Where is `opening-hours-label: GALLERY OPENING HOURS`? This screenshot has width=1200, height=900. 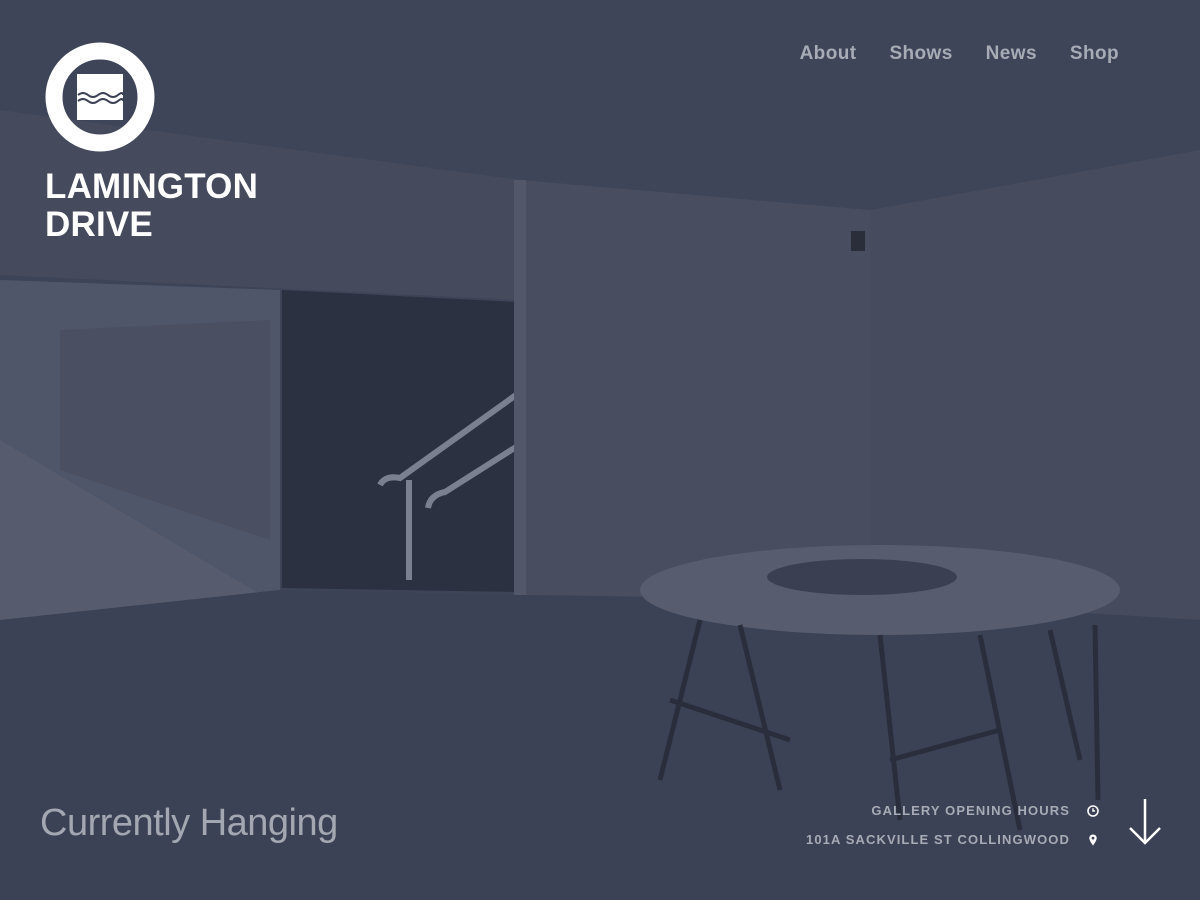
opening-hours-label: GALLERY OPENING HOURS is located at coordinates (970, 810).